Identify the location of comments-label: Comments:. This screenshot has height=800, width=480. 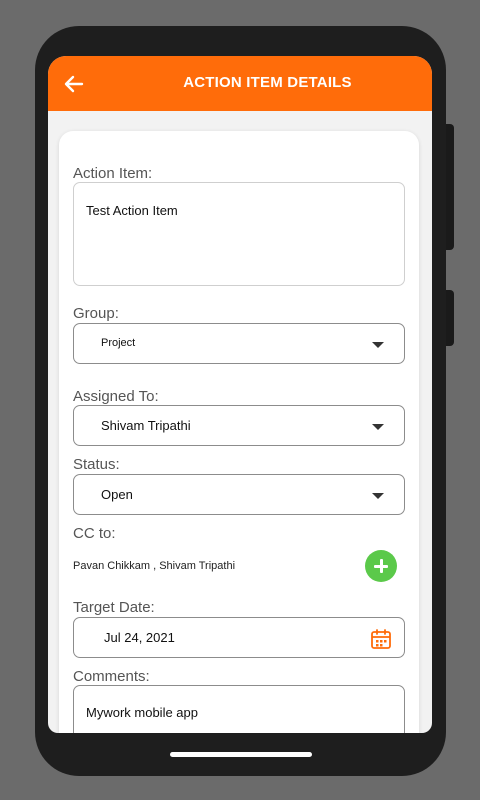
(111, 676).